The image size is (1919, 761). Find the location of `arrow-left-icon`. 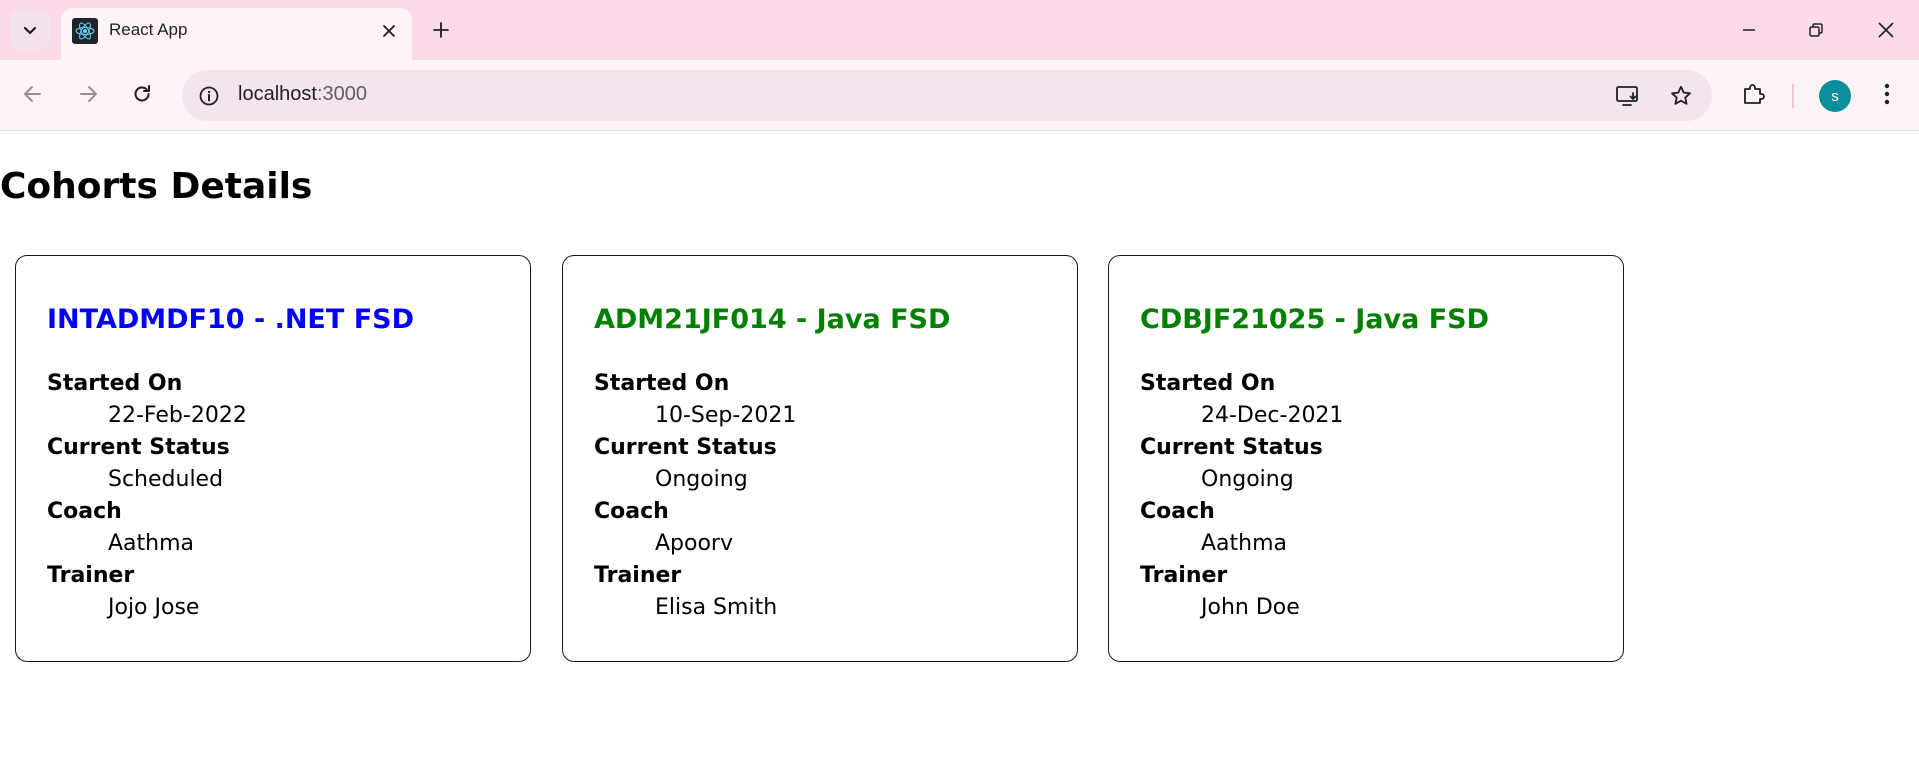

arrow-left-icon is located at coordinates (32, 94).